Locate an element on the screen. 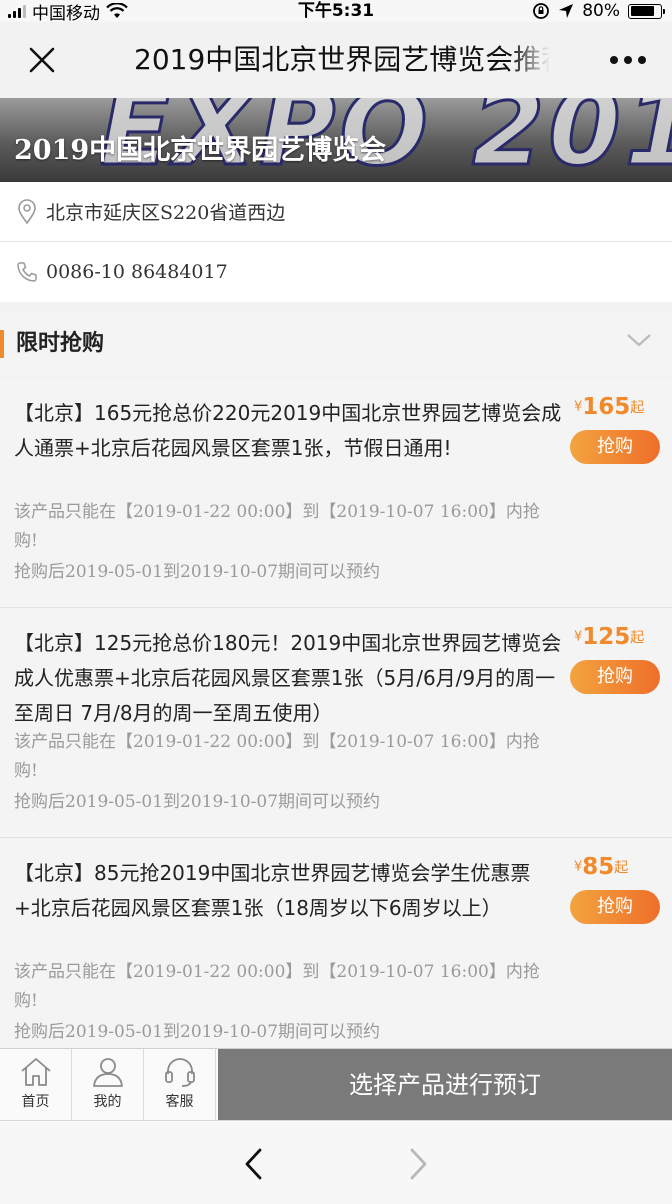 This screenshot has width=672, height=1204. product-price: ¥165起 is located at coordinates (609, 407).